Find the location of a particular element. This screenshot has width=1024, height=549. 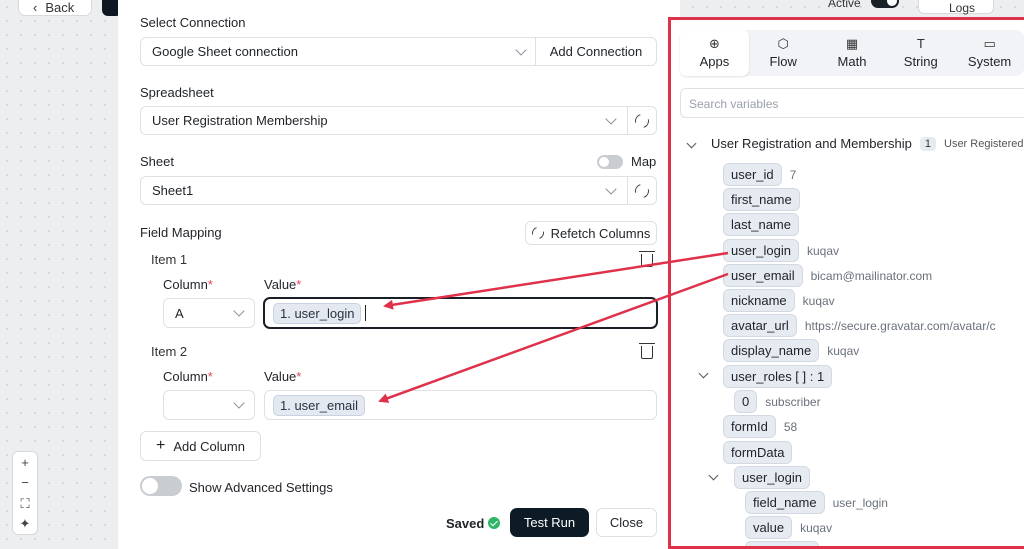

logs-button: Logs is located at coordinates (956, 7).